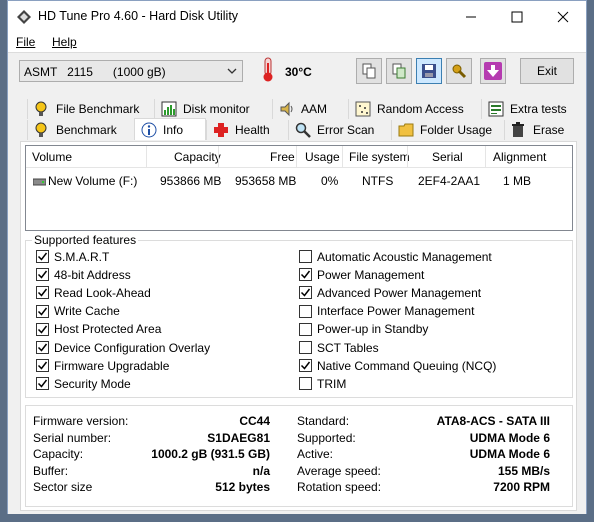  I want to click on close-button, so click(563, 16).